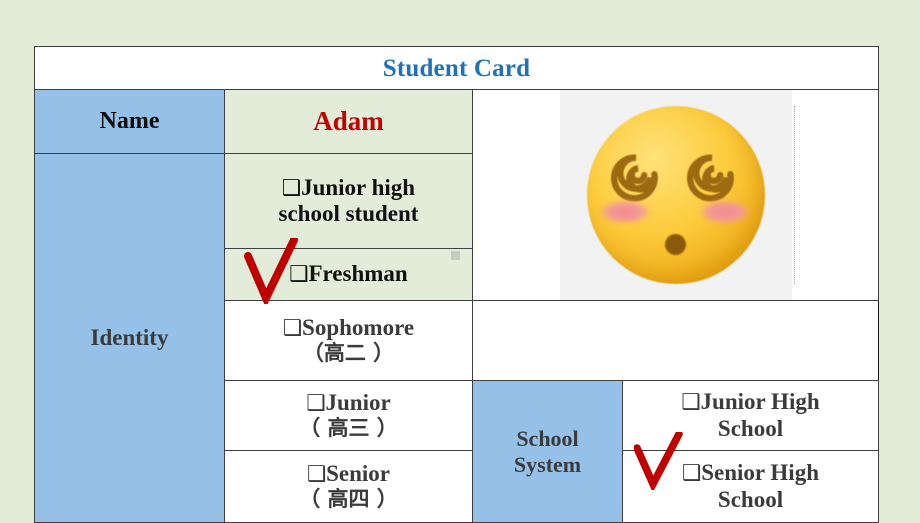 This screenshot has height=523, width=920. Describe the element at coordinates (348, 499) in the screenshot. I see `identity-option-cjk: （ 高四 ）` at that location.